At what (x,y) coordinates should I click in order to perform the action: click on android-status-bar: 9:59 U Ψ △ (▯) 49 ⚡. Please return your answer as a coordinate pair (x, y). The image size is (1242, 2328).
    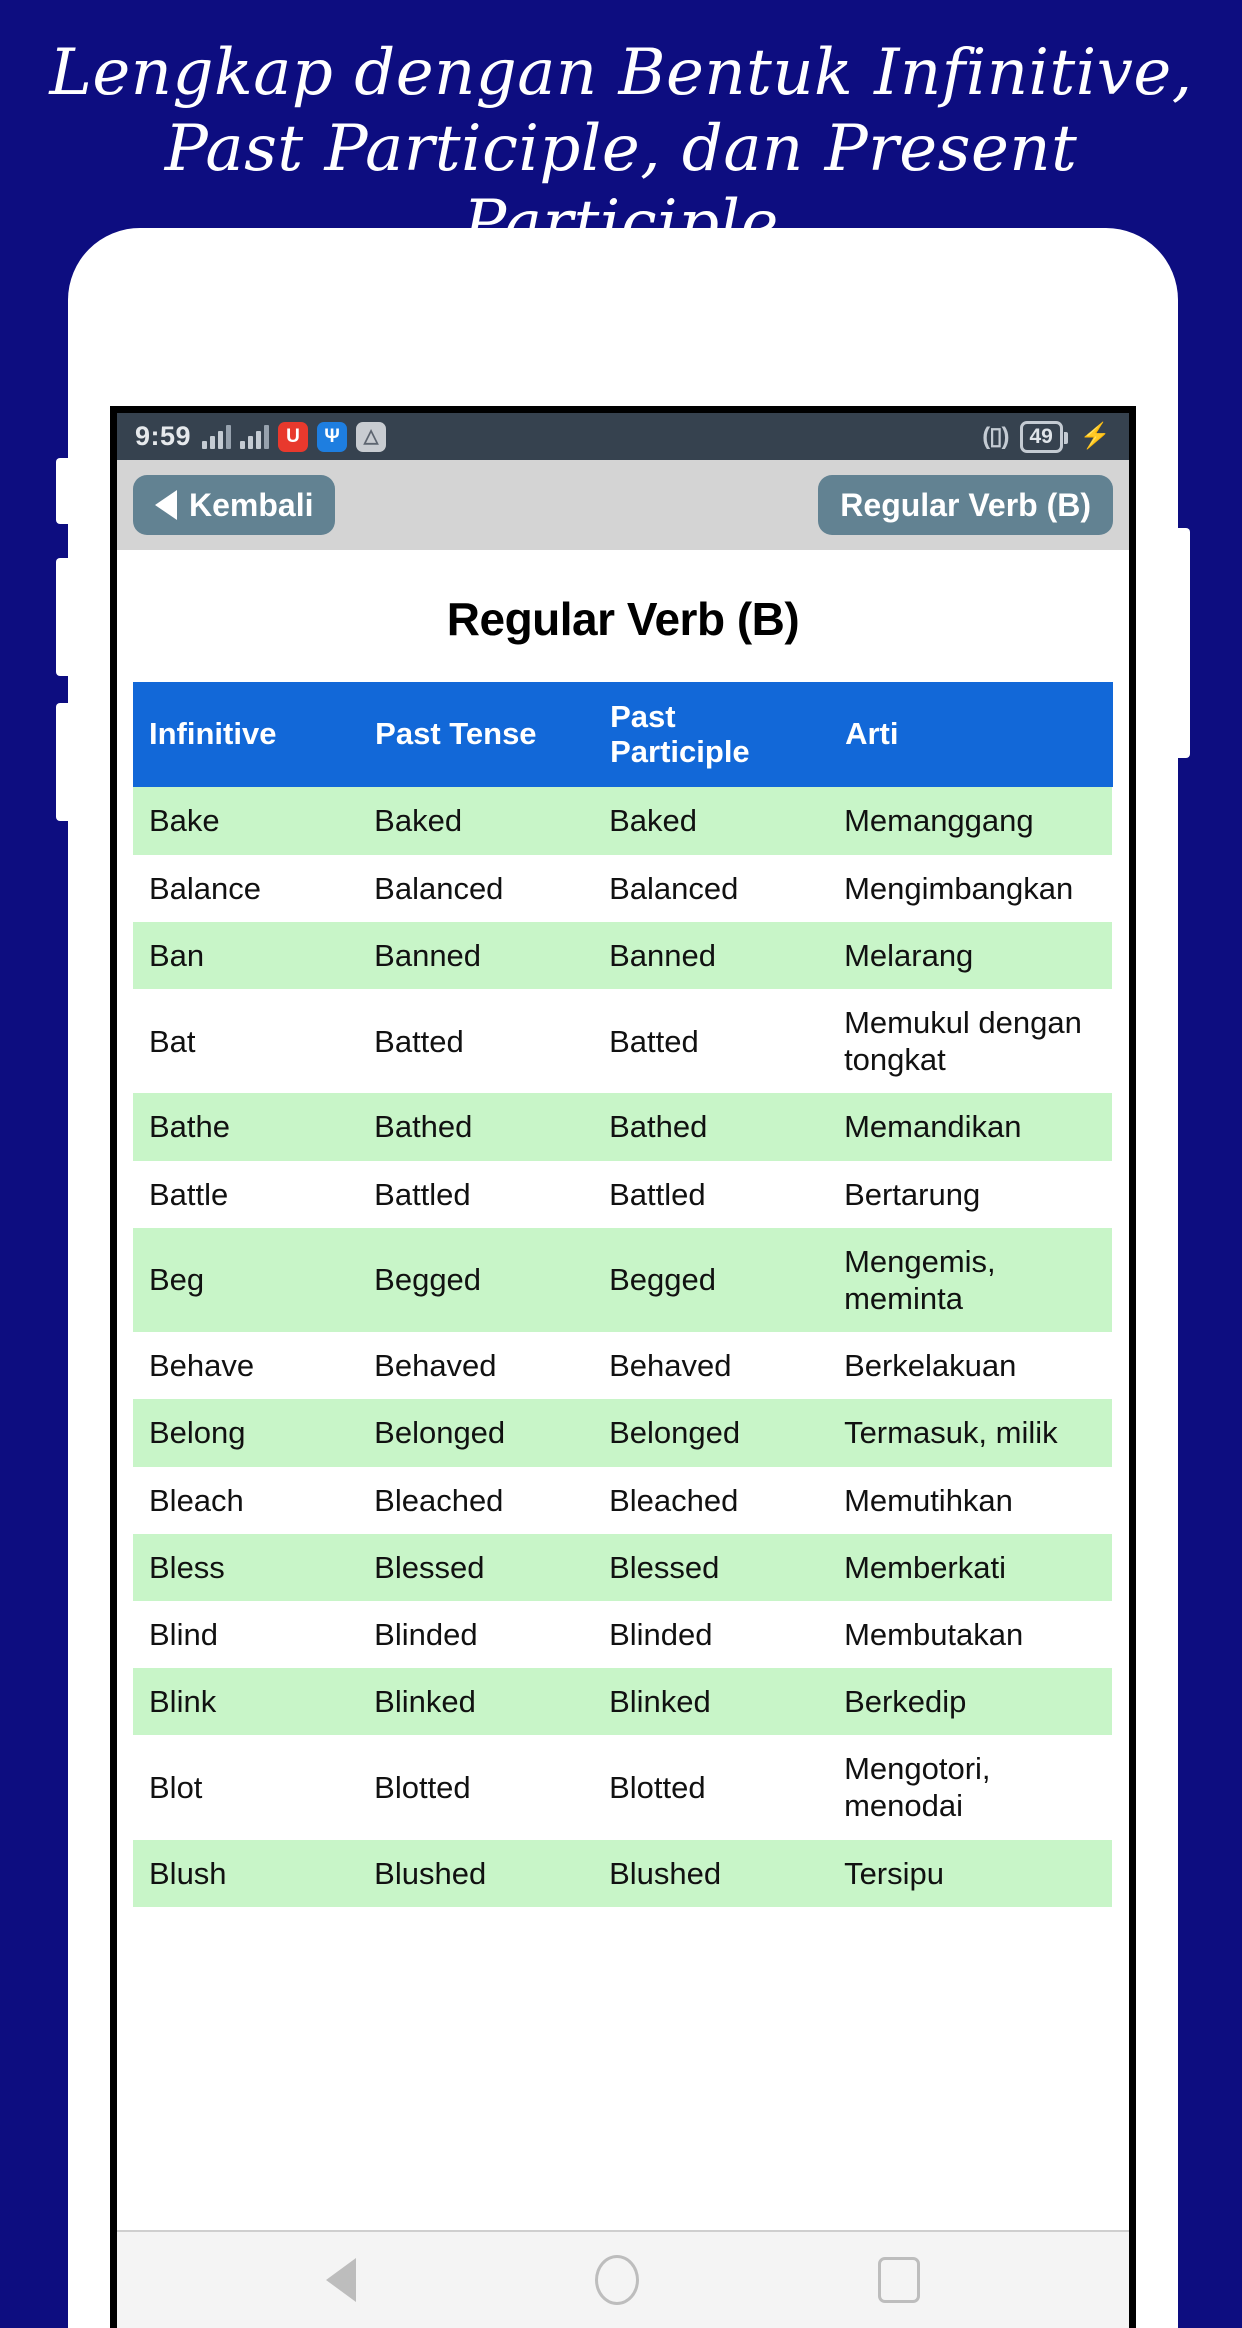
    Looking at the image, I should click on (623, 436).